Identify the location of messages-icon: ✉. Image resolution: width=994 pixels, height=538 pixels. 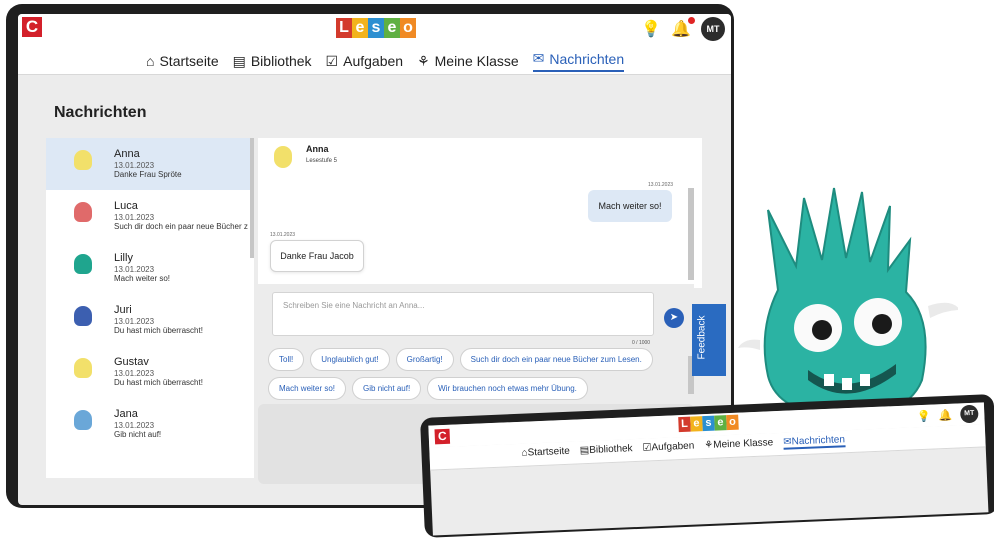
(538, 58).